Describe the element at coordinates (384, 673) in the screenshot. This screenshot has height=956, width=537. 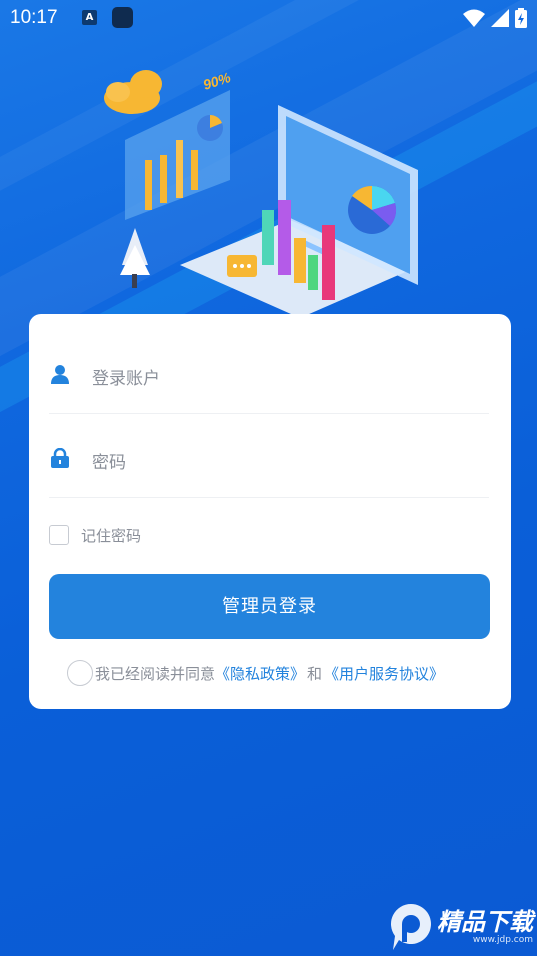
I see `terms-of-service-link: 《用户服务协议》` at that location.